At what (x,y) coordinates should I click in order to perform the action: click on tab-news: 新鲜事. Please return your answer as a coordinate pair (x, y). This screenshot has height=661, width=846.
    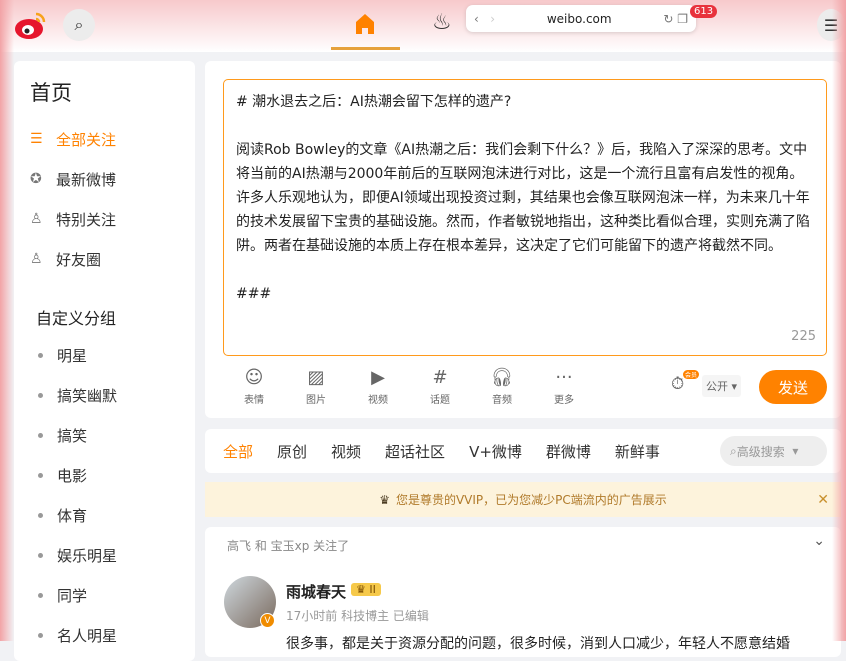
    Looking at the image, I should click on (637, 451).